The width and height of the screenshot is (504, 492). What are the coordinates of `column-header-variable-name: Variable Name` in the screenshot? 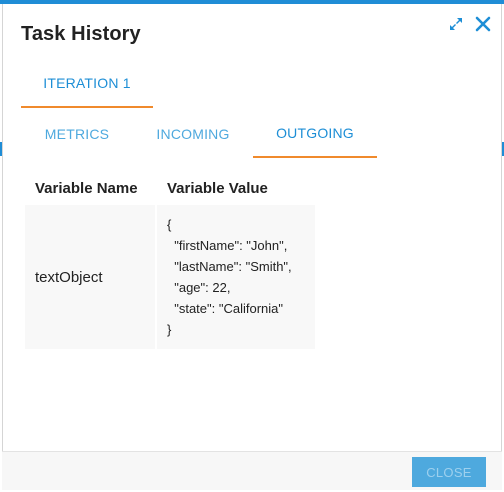 It's located at (86, 188).